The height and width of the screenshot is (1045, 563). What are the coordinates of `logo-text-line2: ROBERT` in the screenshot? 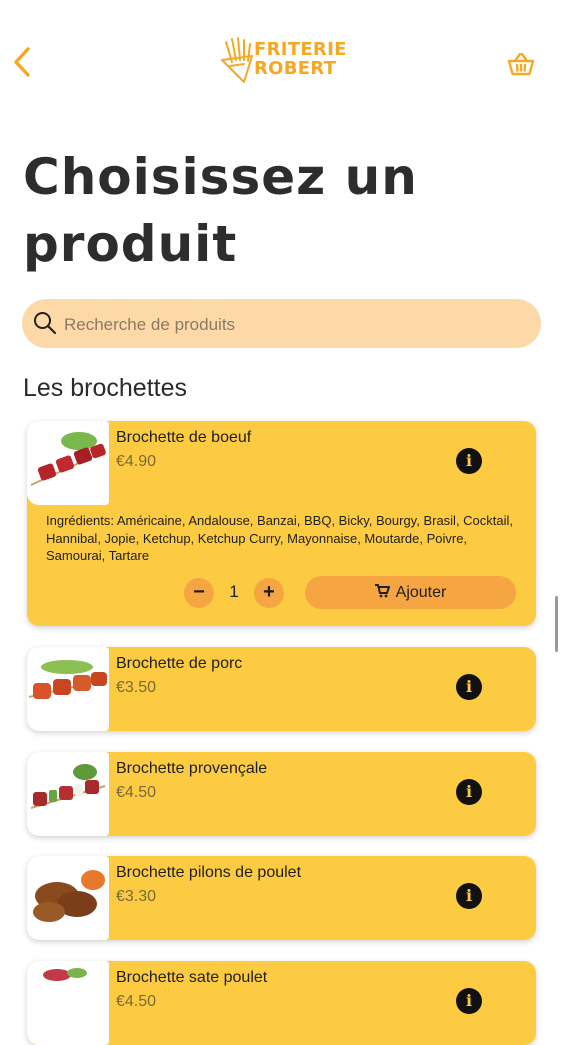 It's located at (295, 68).